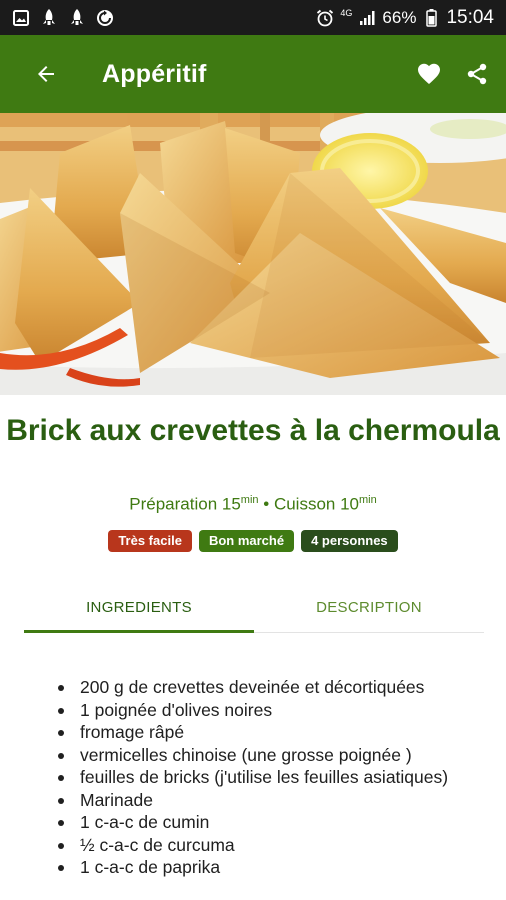 The image size is (506, 900). Describe the element at coordinates (368, 500) in the screenshot. I see `cook-unit: min` at that location.